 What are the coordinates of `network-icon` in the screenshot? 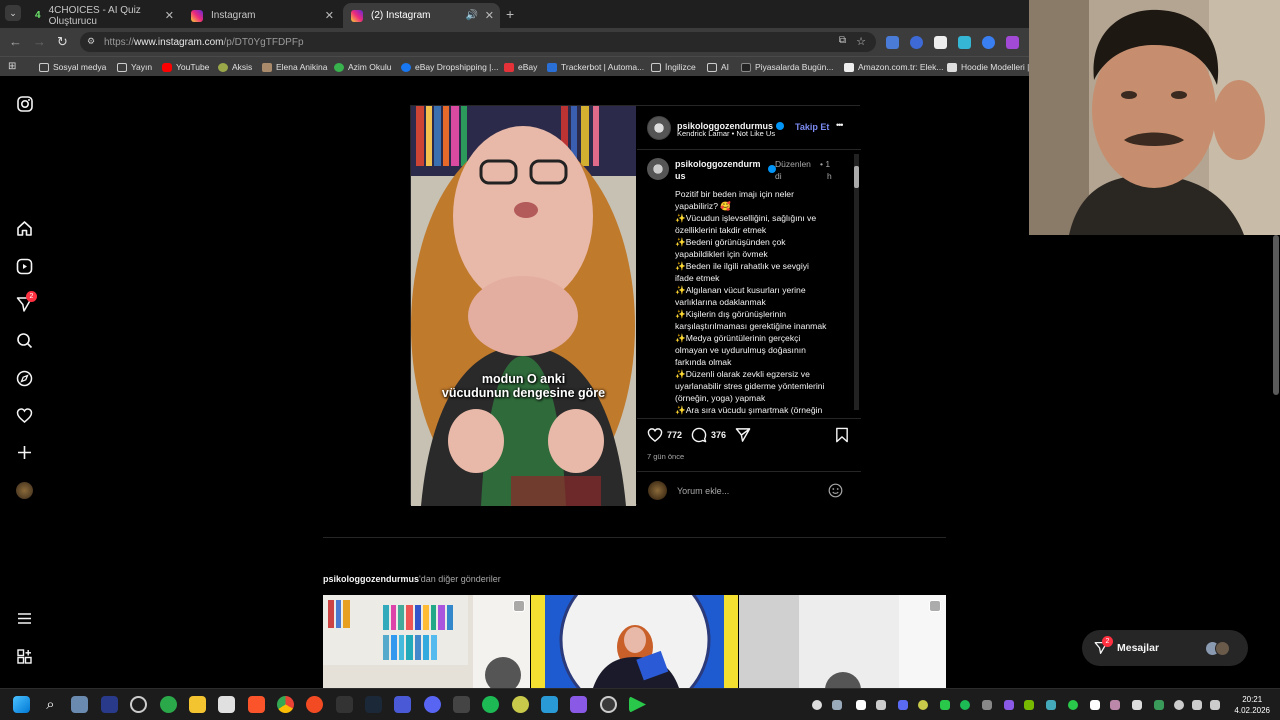 It's located at (1197, 705).